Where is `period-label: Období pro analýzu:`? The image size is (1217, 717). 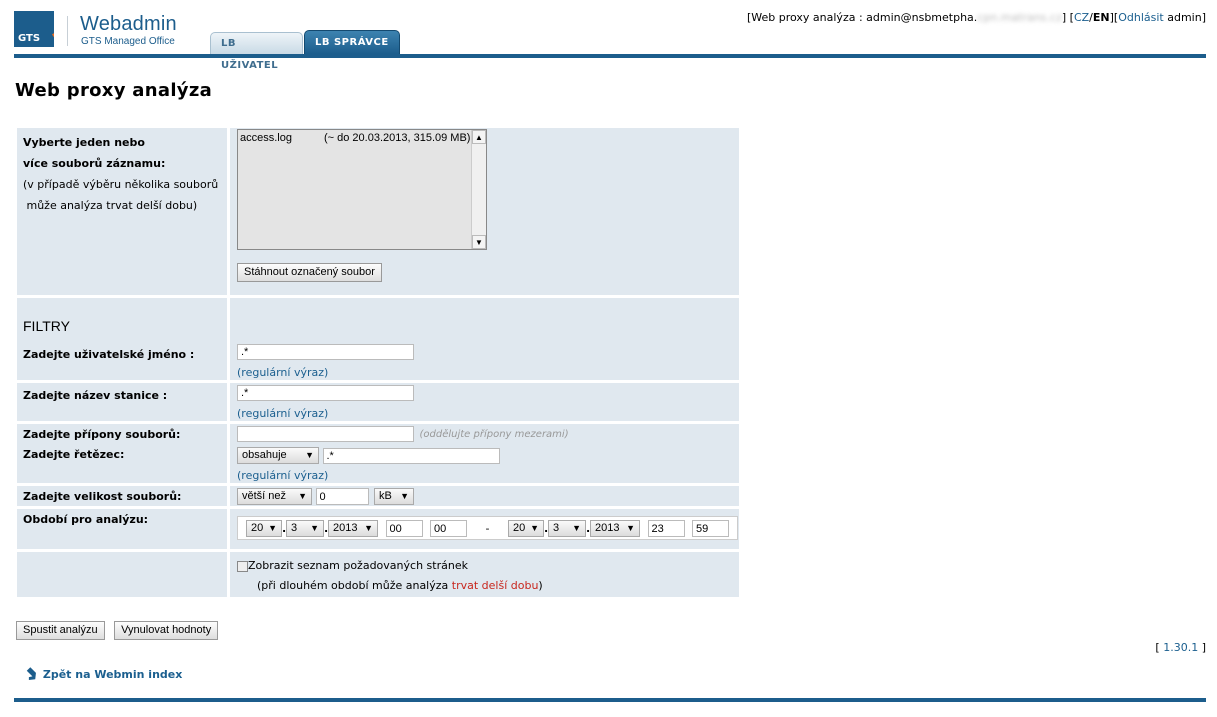 period-label: Období pro analýzu: is located at coordinates (123, 530).